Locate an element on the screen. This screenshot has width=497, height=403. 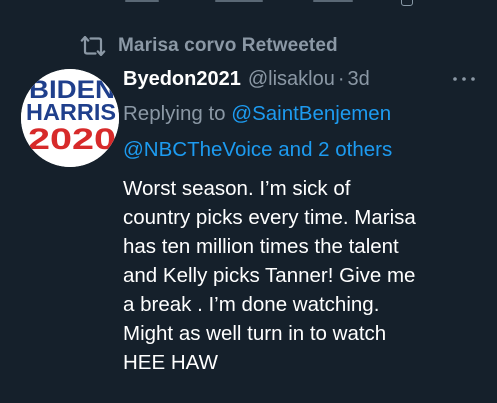
others-link: and 2 others is located at coordinates (332, 149).